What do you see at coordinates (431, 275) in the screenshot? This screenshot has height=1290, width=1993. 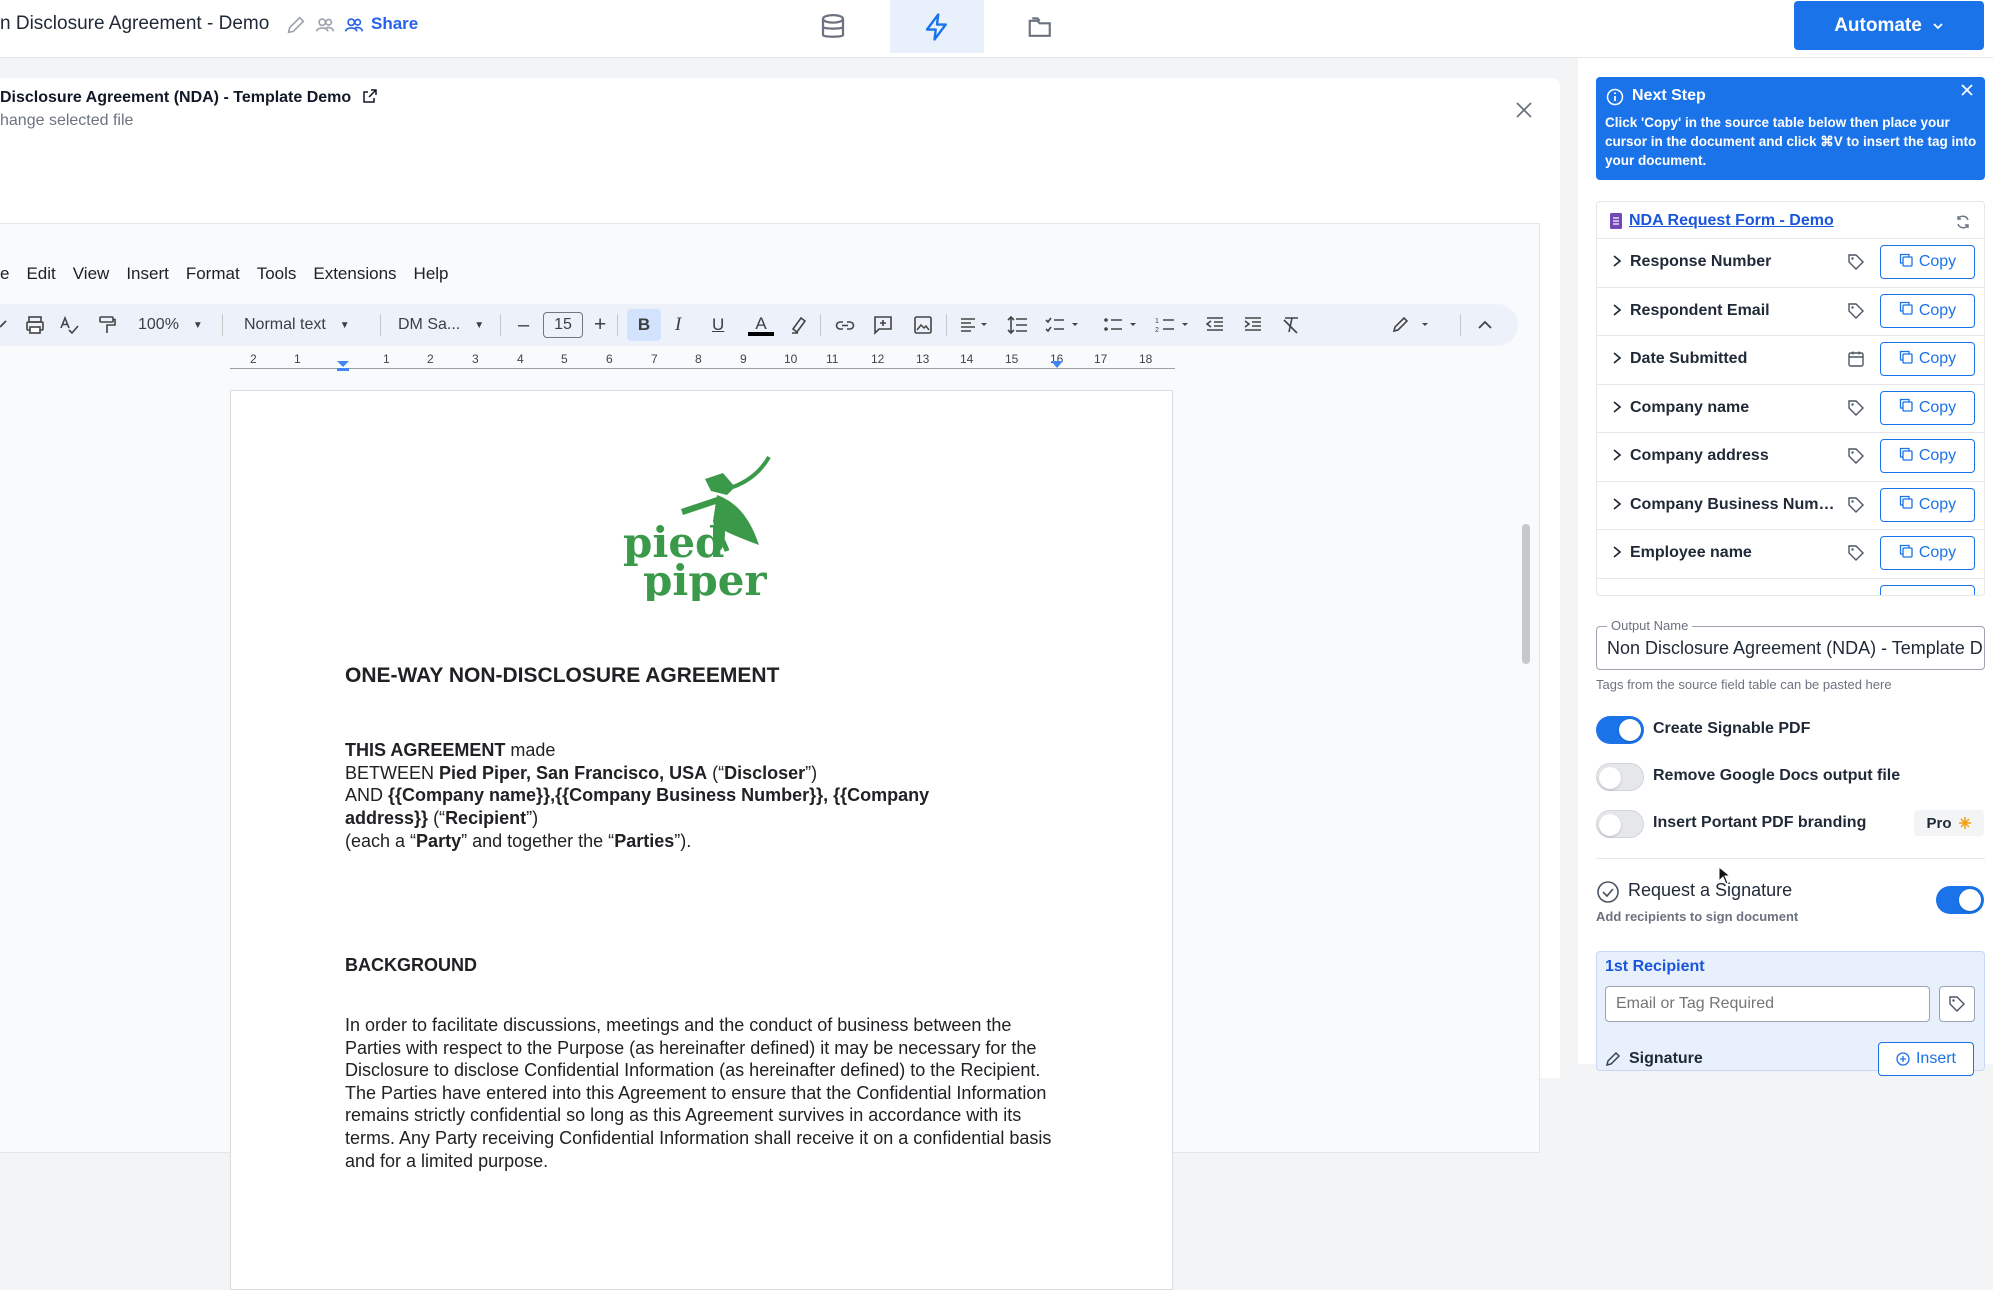 I see `menu-help: Help` at bounding box center [431, 275].